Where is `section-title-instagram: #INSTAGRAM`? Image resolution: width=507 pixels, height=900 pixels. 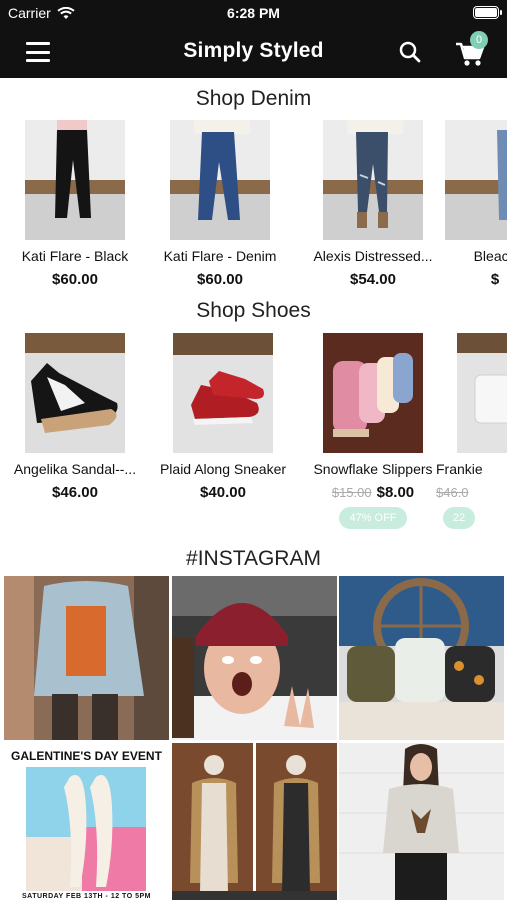
section-title-instagram: #INSTAGRAM is located at coordinates (253, 558).